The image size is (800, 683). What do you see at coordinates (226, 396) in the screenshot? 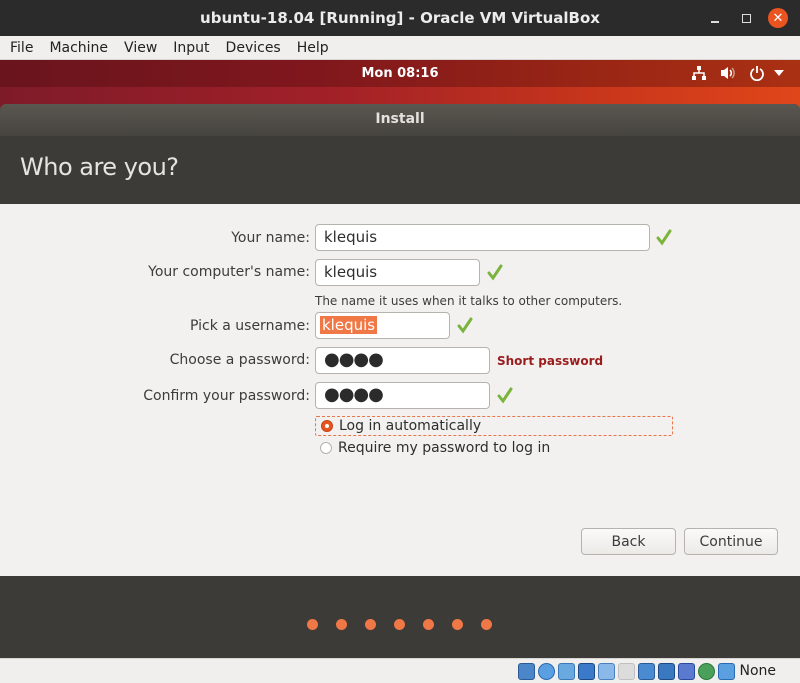
I see `confirm-password-label: Confirm your password:` at bounding box center [226, 396].